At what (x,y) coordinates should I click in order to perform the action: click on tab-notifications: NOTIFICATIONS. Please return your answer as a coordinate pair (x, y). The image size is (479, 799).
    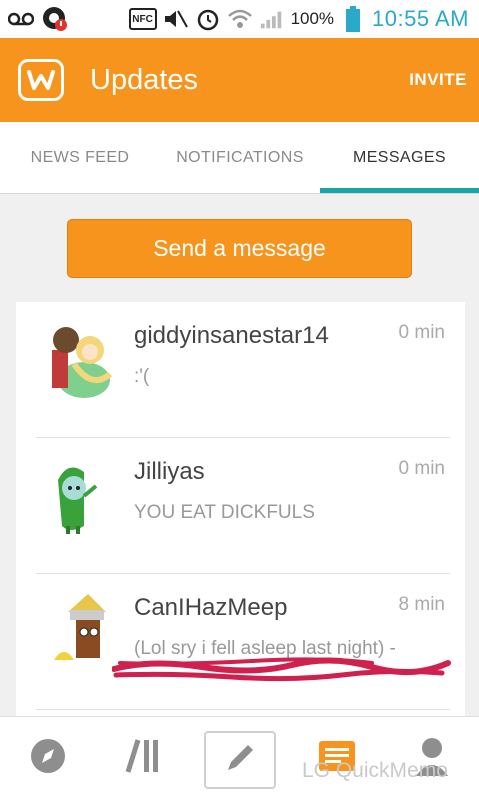
    Looking at the image, I should click on (240, 158).